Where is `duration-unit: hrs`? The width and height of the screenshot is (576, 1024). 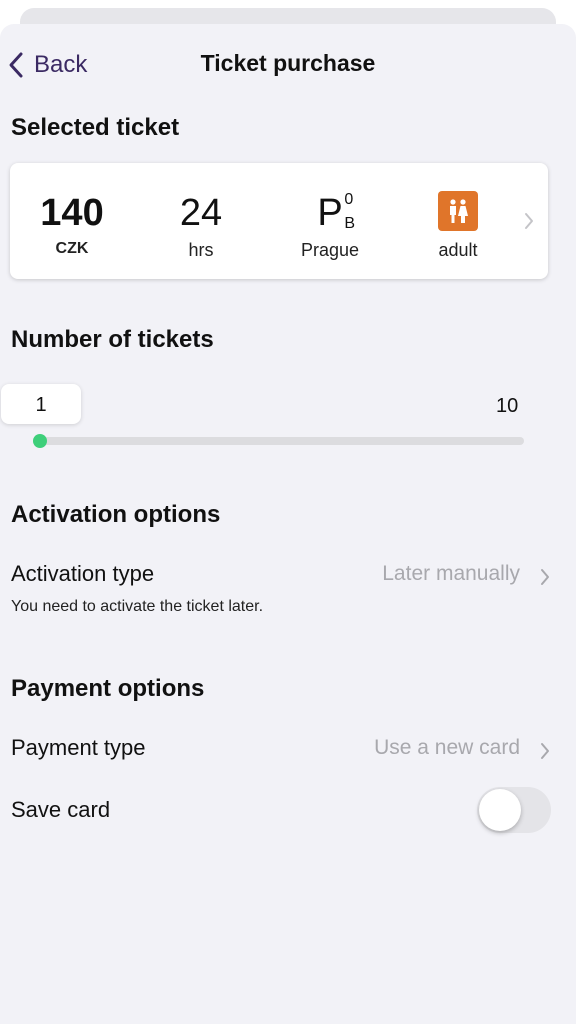 duration-unit: hrs is located at coordinates (201, 250).